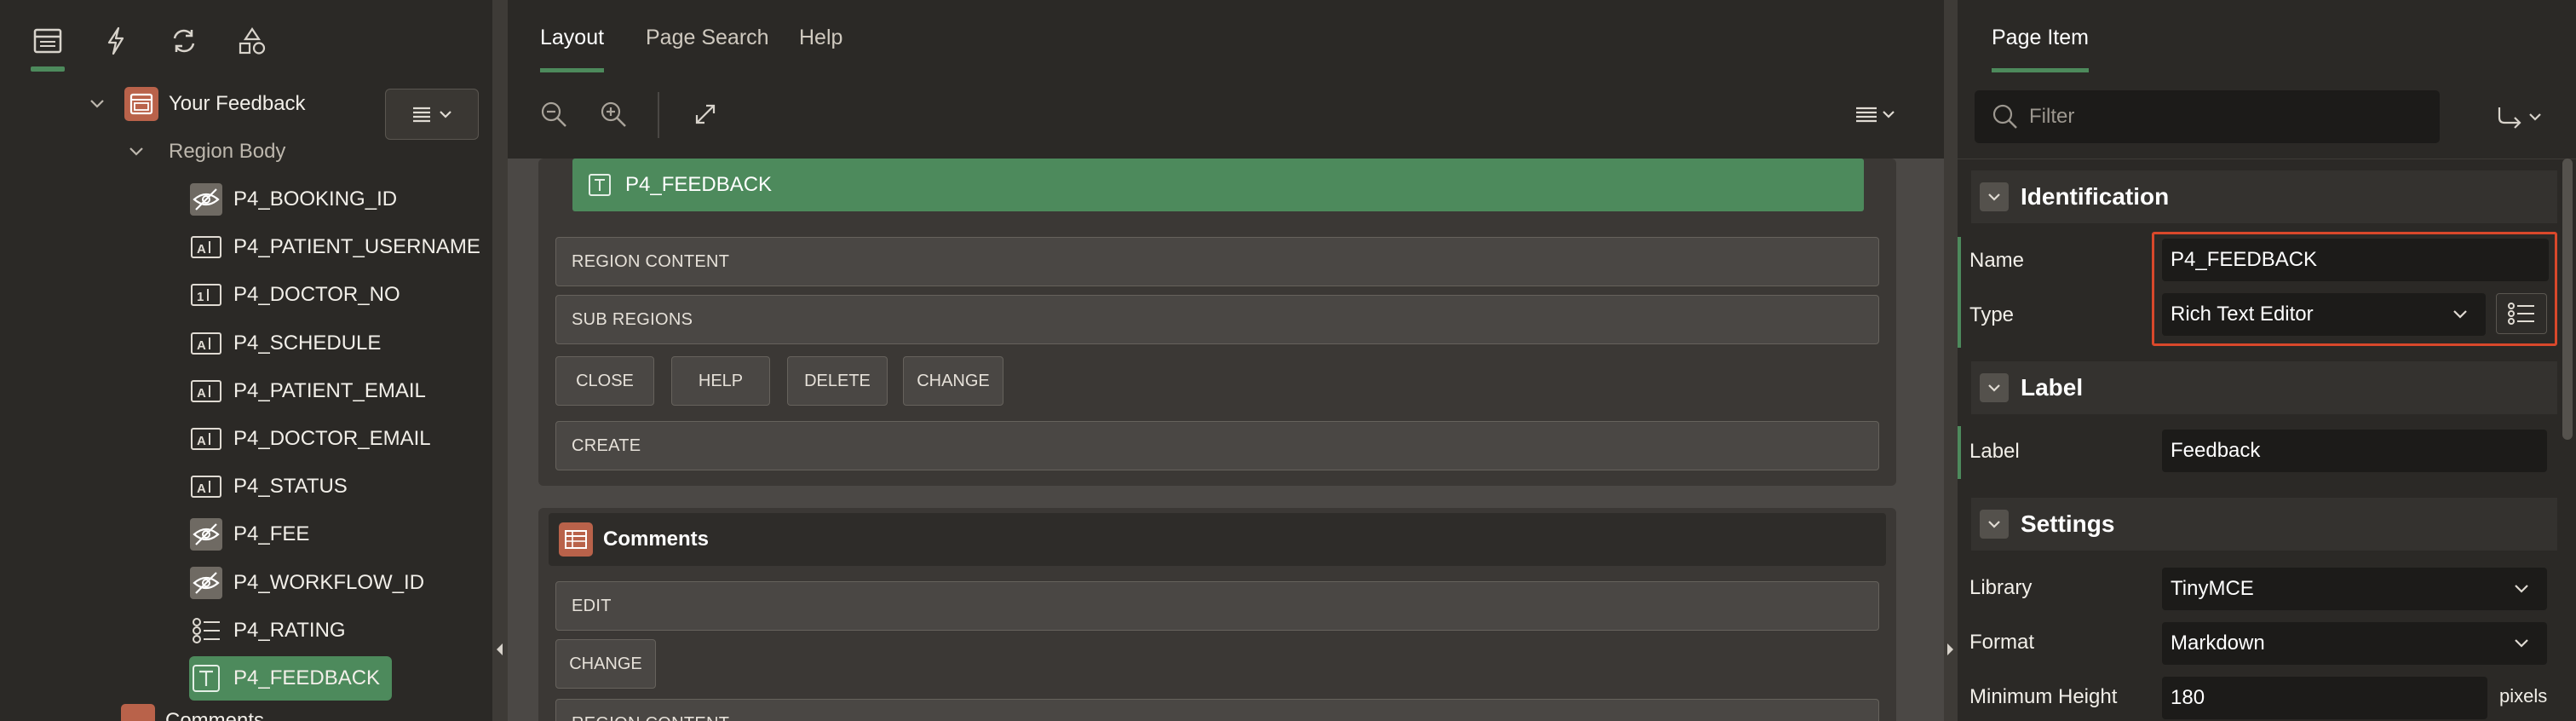 The height and width of the screenshot is (721, 2576). I want to click on layout-menu-button, so click(1876, 114).